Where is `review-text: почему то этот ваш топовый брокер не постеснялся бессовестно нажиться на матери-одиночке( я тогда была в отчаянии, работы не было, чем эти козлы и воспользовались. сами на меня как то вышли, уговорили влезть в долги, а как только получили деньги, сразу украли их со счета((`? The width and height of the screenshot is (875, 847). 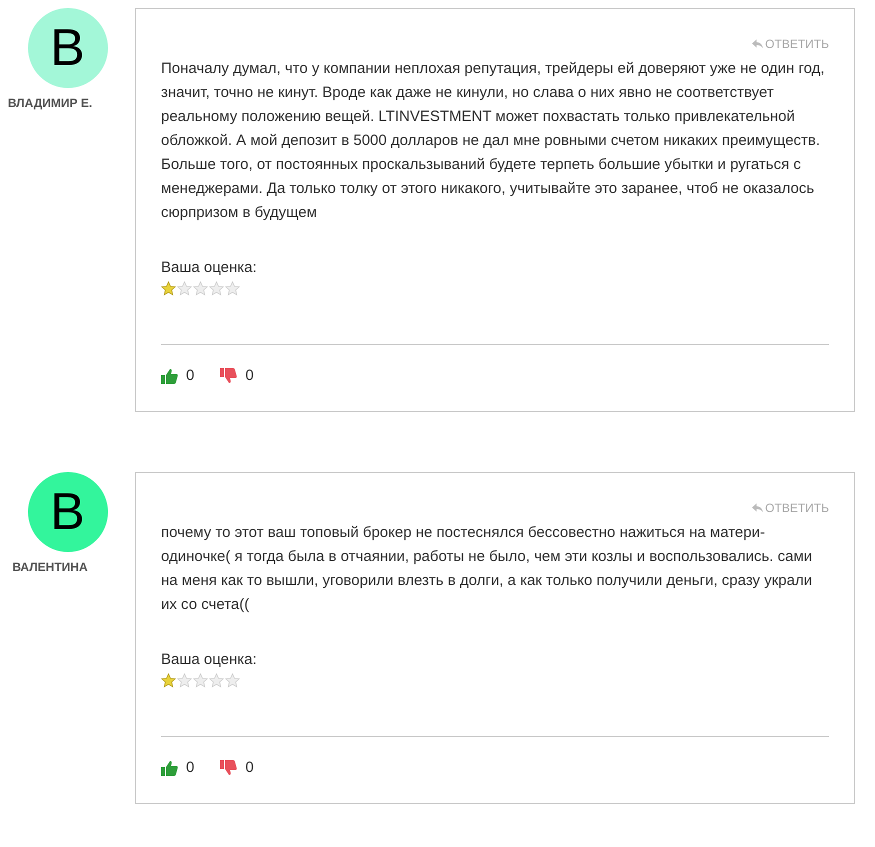
review-text: почему то этот ваш топовый брокер не постеснялся бессовестно нажиться на матери-одиночке( я тогда была в отчаянии, работы не было, чем эти козлы и воспользовались. сами на меня как то вышли, уговорили влезть в долги, а как только получили деньги, сразу украли их со счета(( is located at coordinates (487, 569).